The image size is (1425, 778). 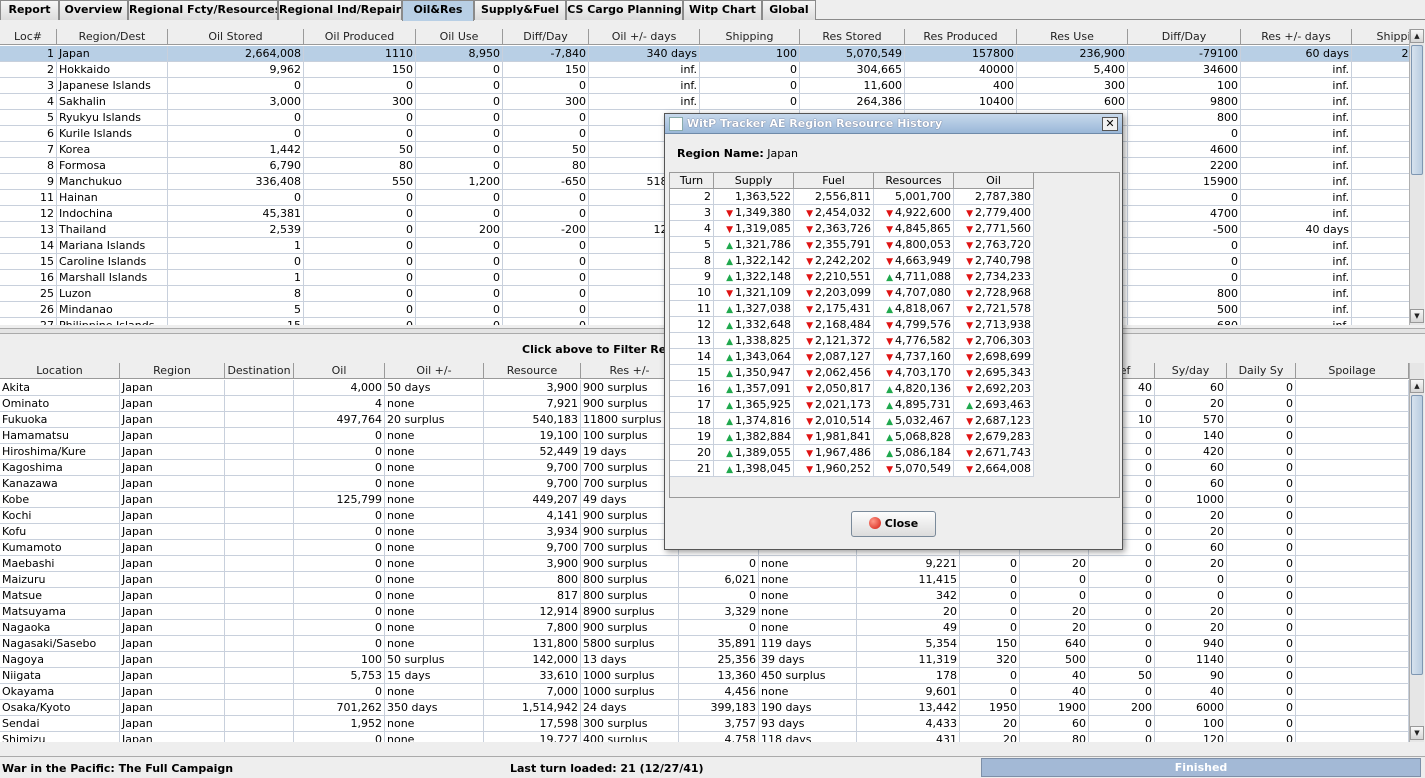 What do you see at coordinates (28, 262) in the screenshot?
I see `table-cell: 15` at bounding box center [28, 262].